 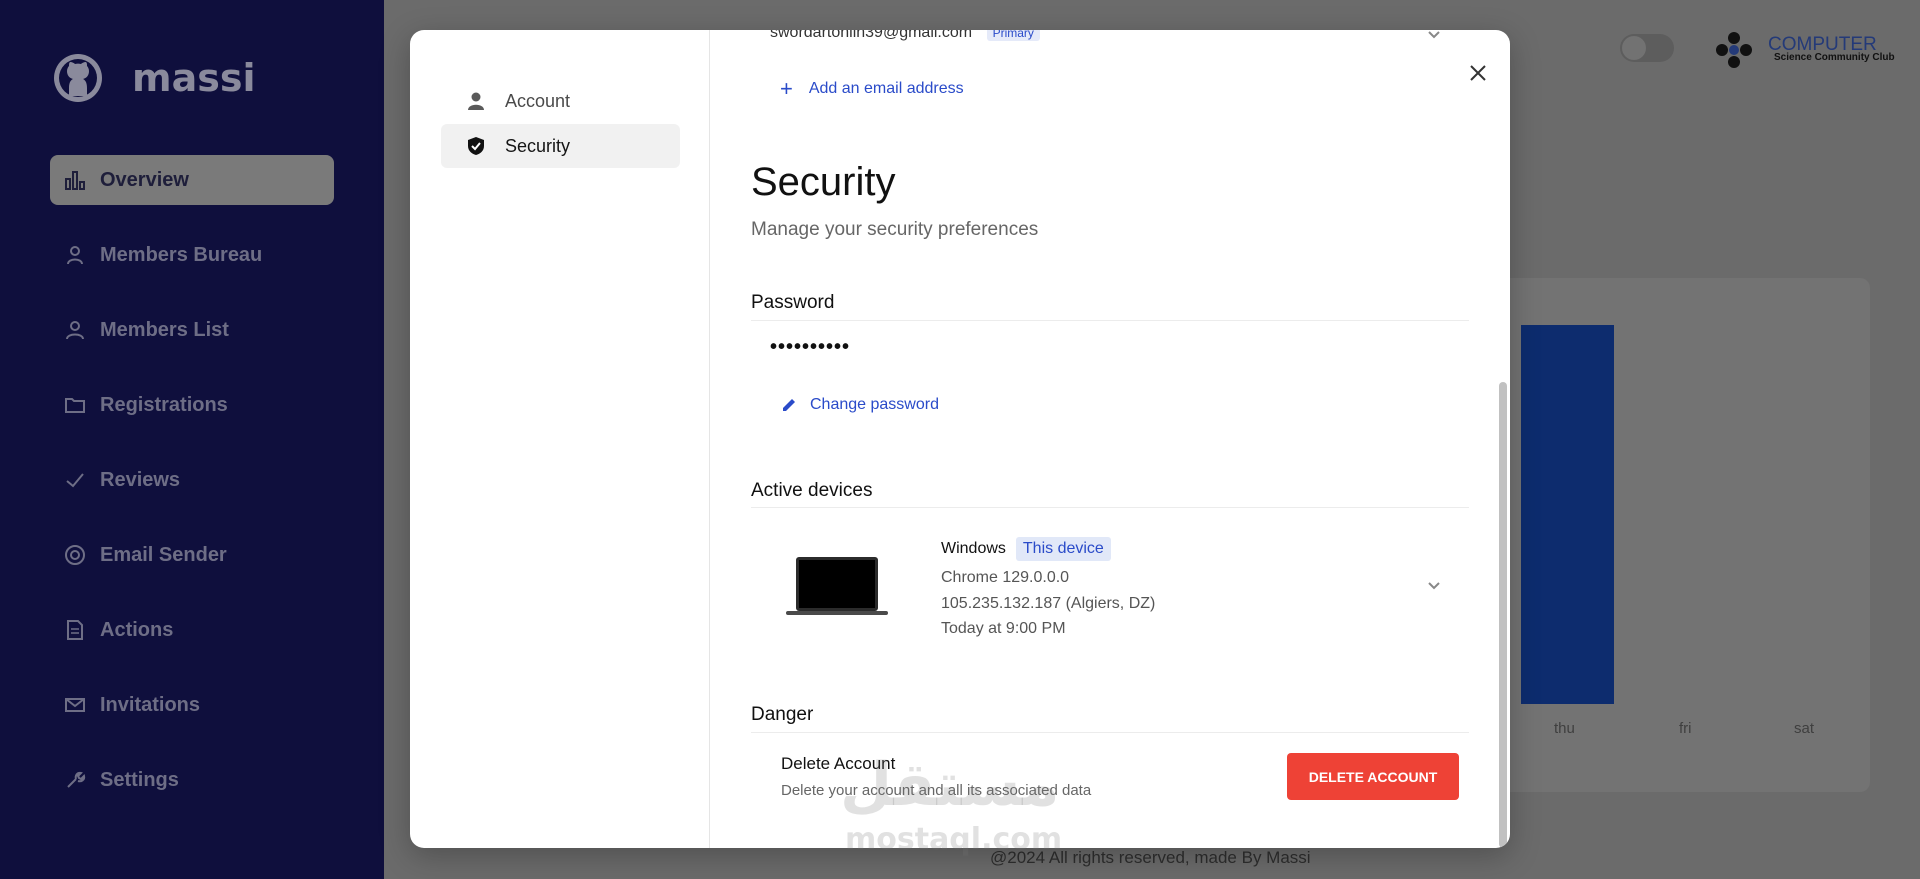 I want to click on watermark-url: mostaql.com, so click(x=954, y=839).